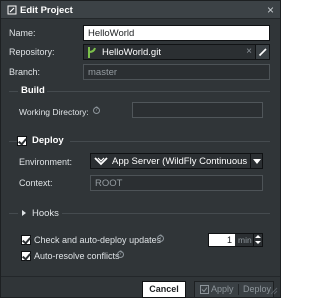  I want to click on close-button: ×, so click(270, 10).